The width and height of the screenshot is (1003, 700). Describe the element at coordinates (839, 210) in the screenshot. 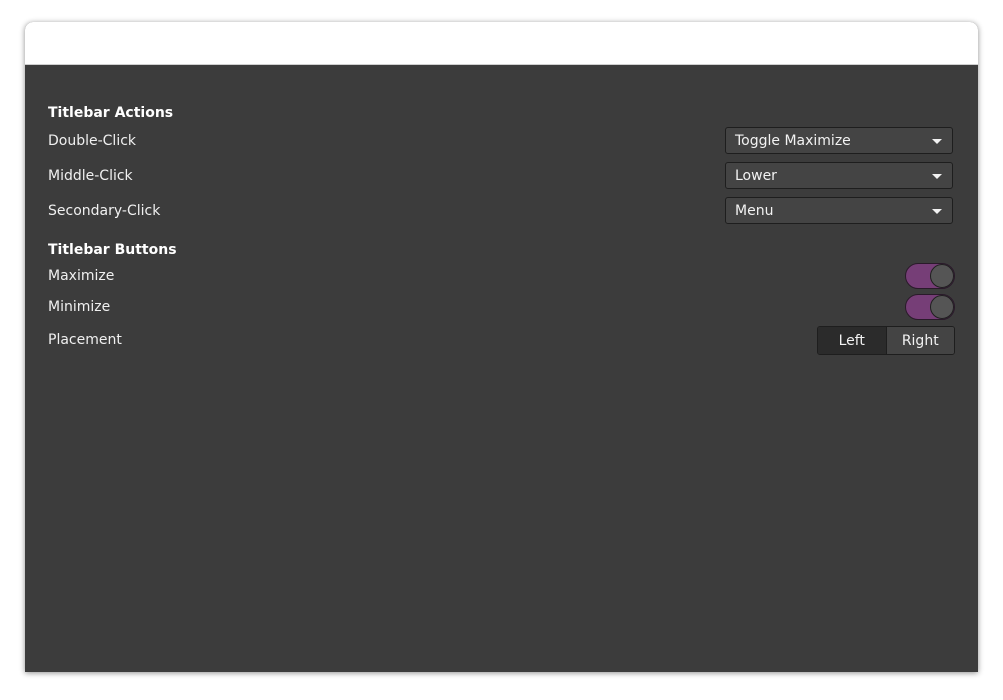

I see `secondary-click-dropdown: Menu` at that location.